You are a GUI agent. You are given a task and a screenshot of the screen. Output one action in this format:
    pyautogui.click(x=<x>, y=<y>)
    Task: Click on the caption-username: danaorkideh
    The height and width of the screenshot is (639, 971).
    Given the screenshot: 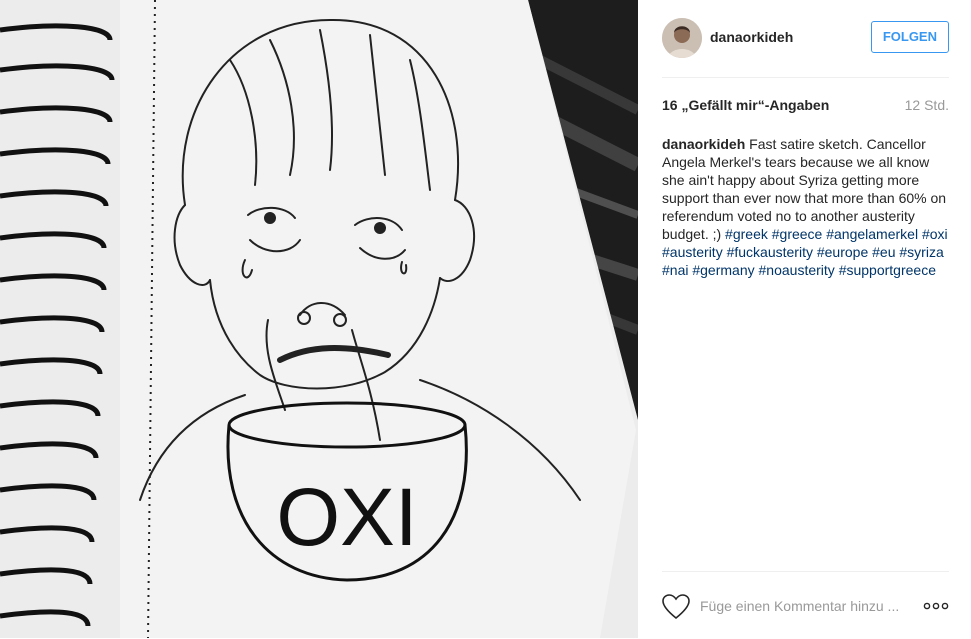 What is the action you would take?
    pyautogui.click(x=703, y=144)
    